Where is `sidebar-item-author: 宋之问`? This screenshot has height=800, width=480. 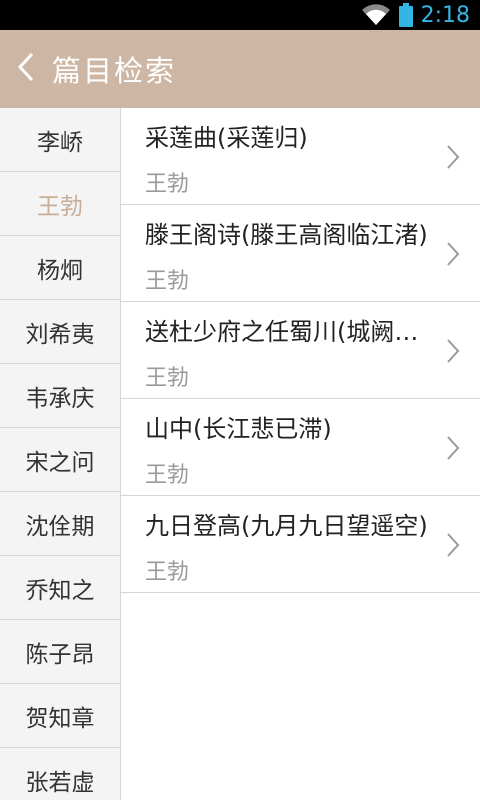
sidebar-item-author: 宋之问 is located at coordinates (60, 460).